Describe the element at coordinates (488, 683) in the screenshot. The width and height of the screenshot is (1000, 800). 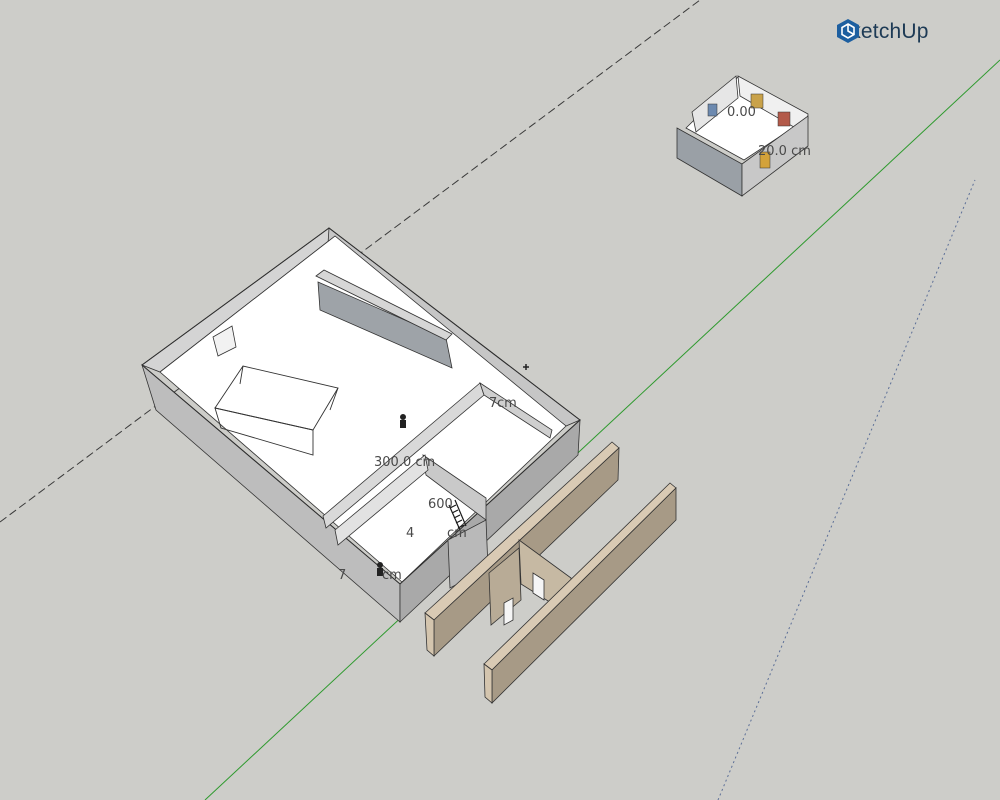
I see `wood-wall-front-end` at that location.